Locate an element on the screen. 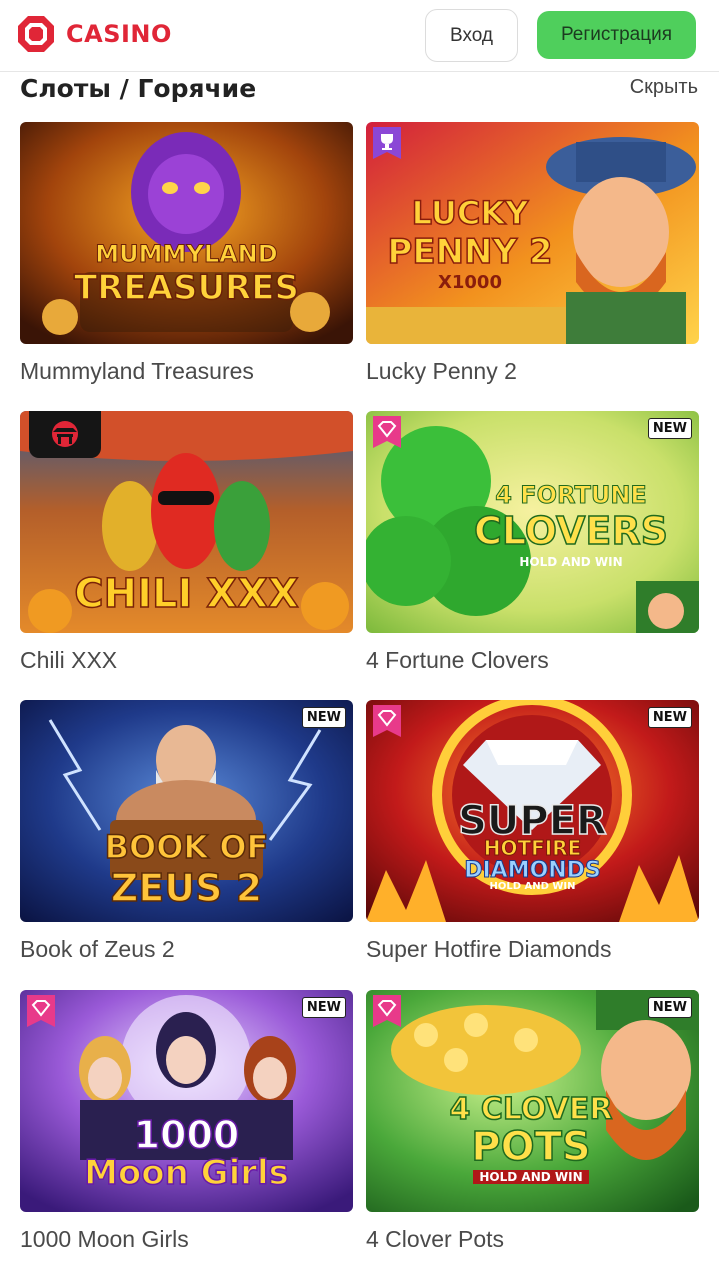 Image resolution: width=719 pixels, height=1280 pixels. casino-logo: CASINO is located at coordinates (94, 34).